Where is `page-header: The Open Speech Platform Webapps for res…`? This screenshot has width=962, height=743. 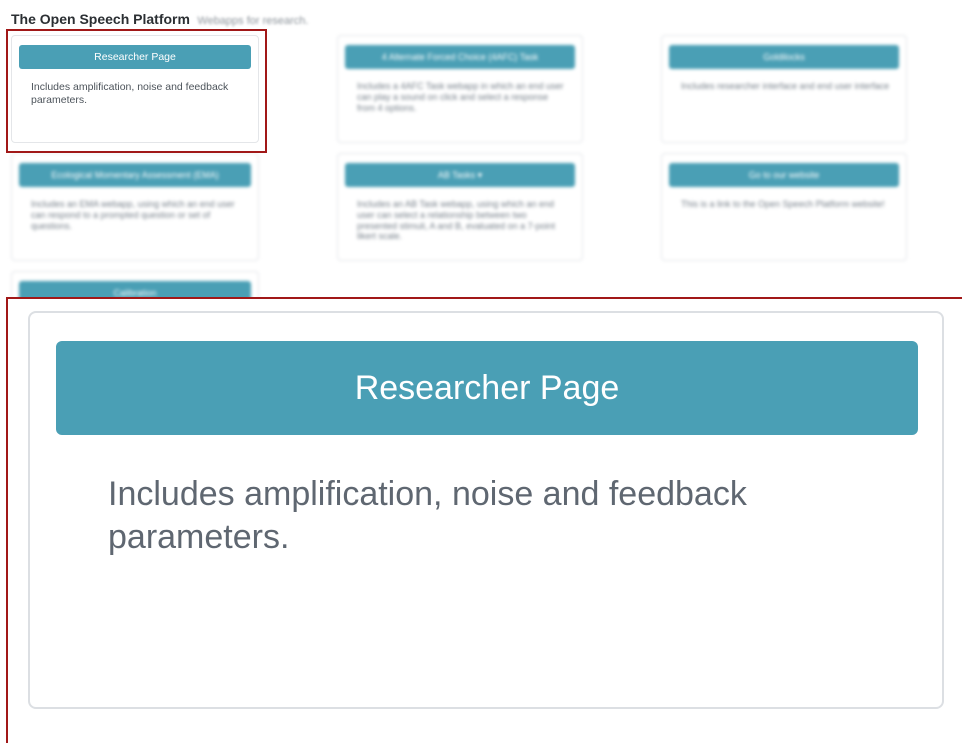 page-header: The Open Speech Platform Webapps for res… is located at coordinates (159, 20).